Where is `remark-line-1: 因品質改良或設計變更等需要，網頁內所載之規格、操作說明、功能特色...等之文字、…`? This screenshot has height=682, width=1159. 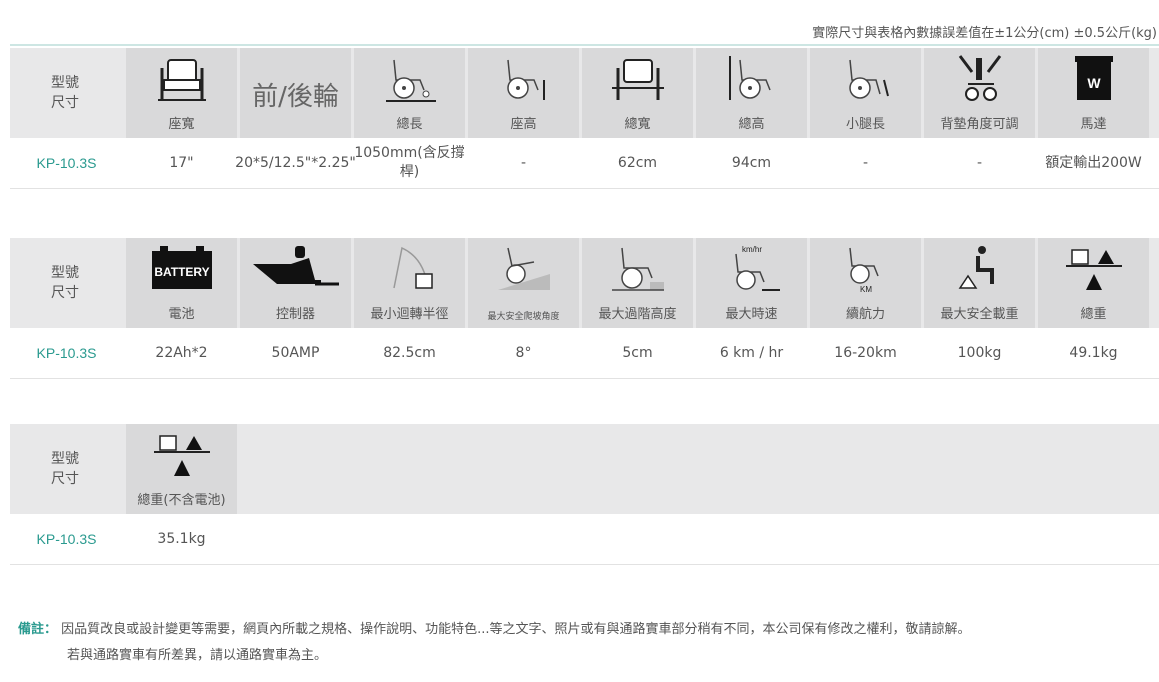 remark-line-1: 因品質改良或設計變更等需要，網頁內所載之規格、操作說明、功能特色...等之文字、… is located at coordinates (516, 629).